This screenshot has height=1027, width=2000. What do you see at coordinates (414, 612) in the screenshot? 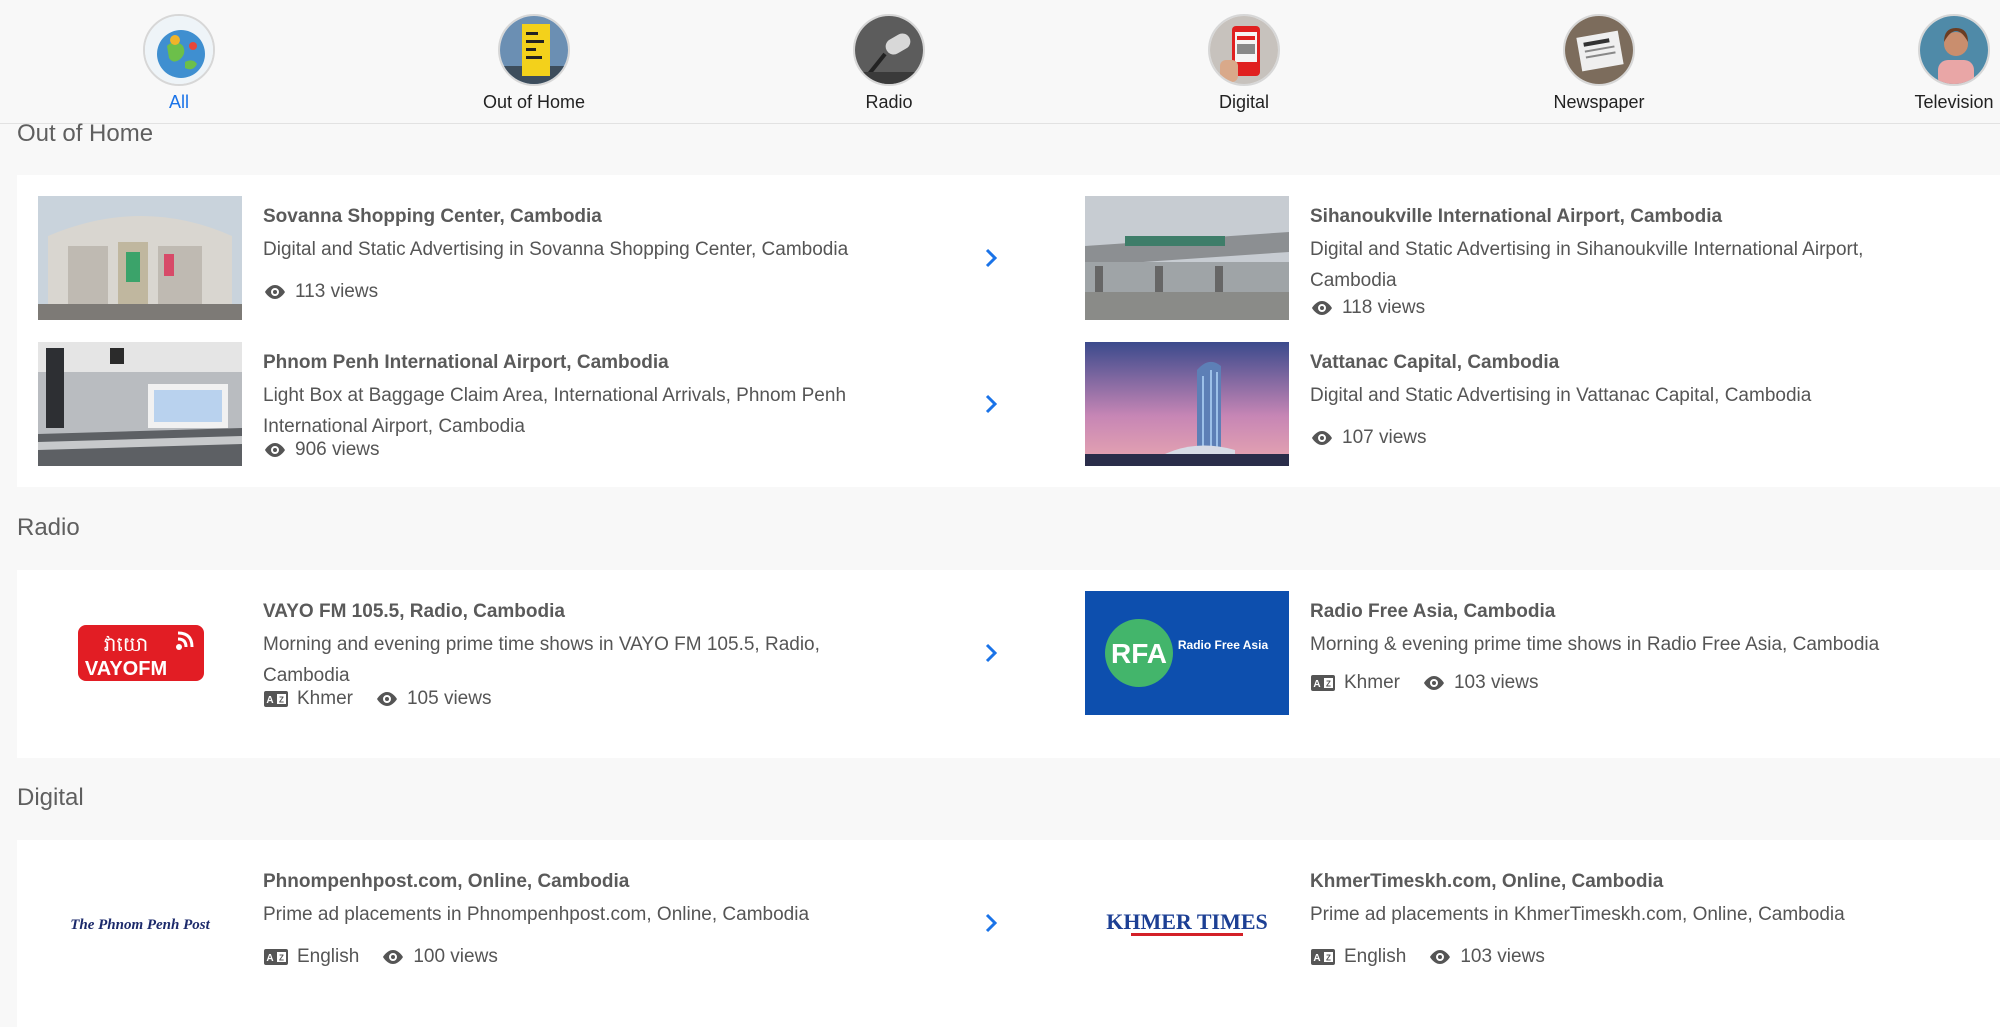
I see `listing-title: VAYO FM 105.5, Radio, Cambodia` at bounding box center [414, 612].